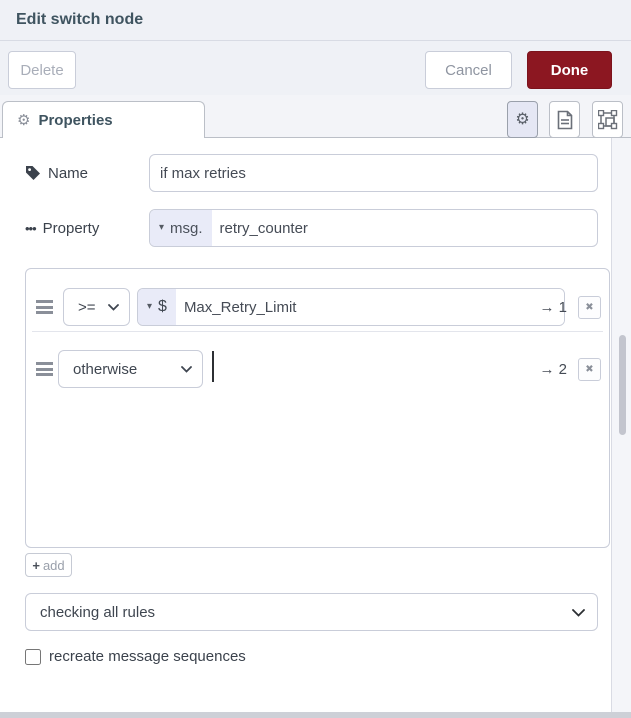  I want to click on dialog-title: Edit switch node, so click(80, 19).